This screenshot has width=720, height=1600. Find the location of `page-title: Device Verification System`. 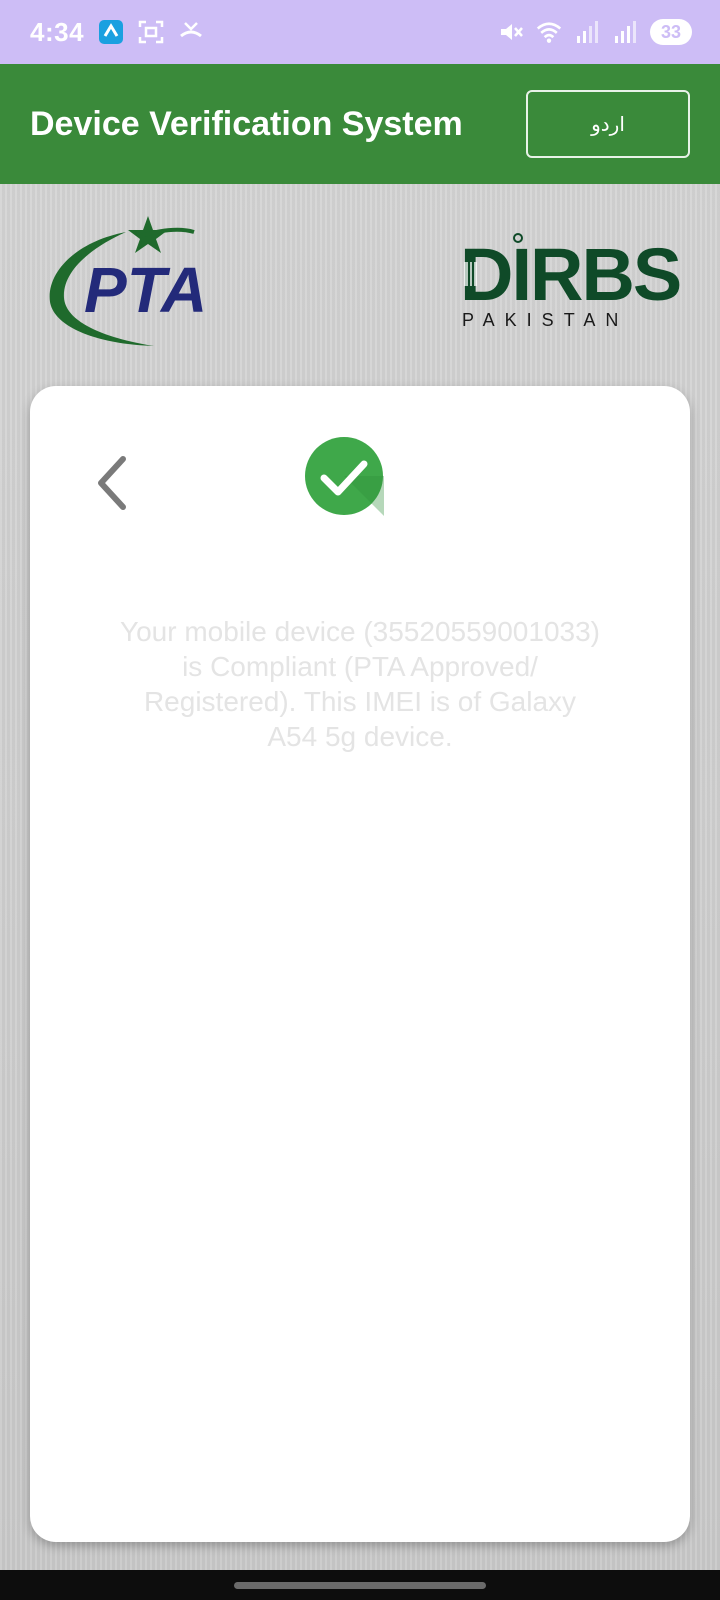

page-title: Device Verification System is located at coordinates (246, 123).